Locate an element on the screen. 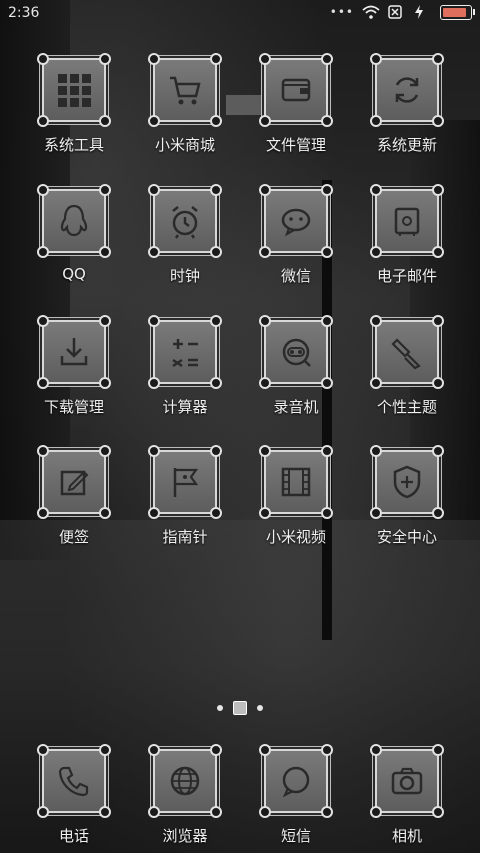 This screenshot has width=480, height=853. app-qq: QQ is located at coordinates (74, 233).